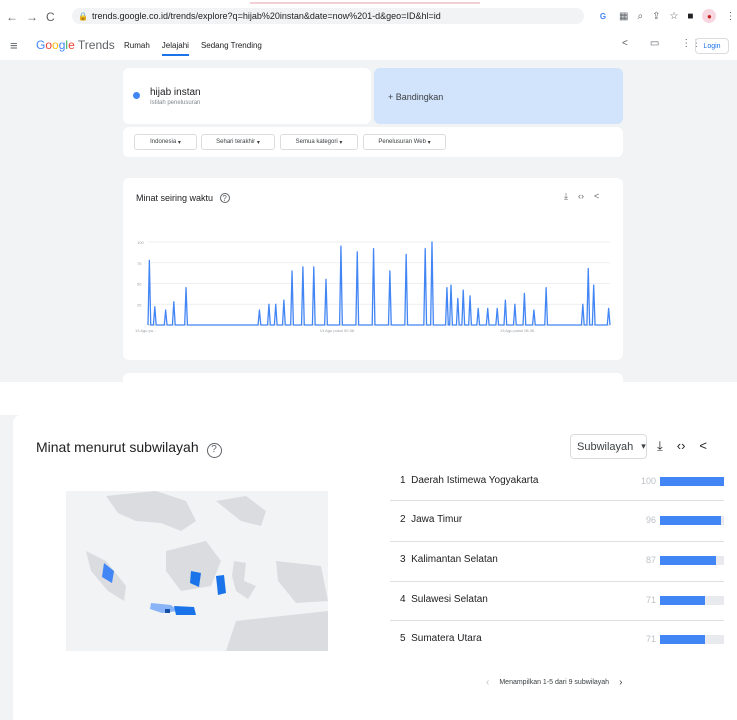 The image size is (737, 720). Describe the element at coordinates (623, 16) in the screenshot. I see `translate-icon: ▦` at that location.